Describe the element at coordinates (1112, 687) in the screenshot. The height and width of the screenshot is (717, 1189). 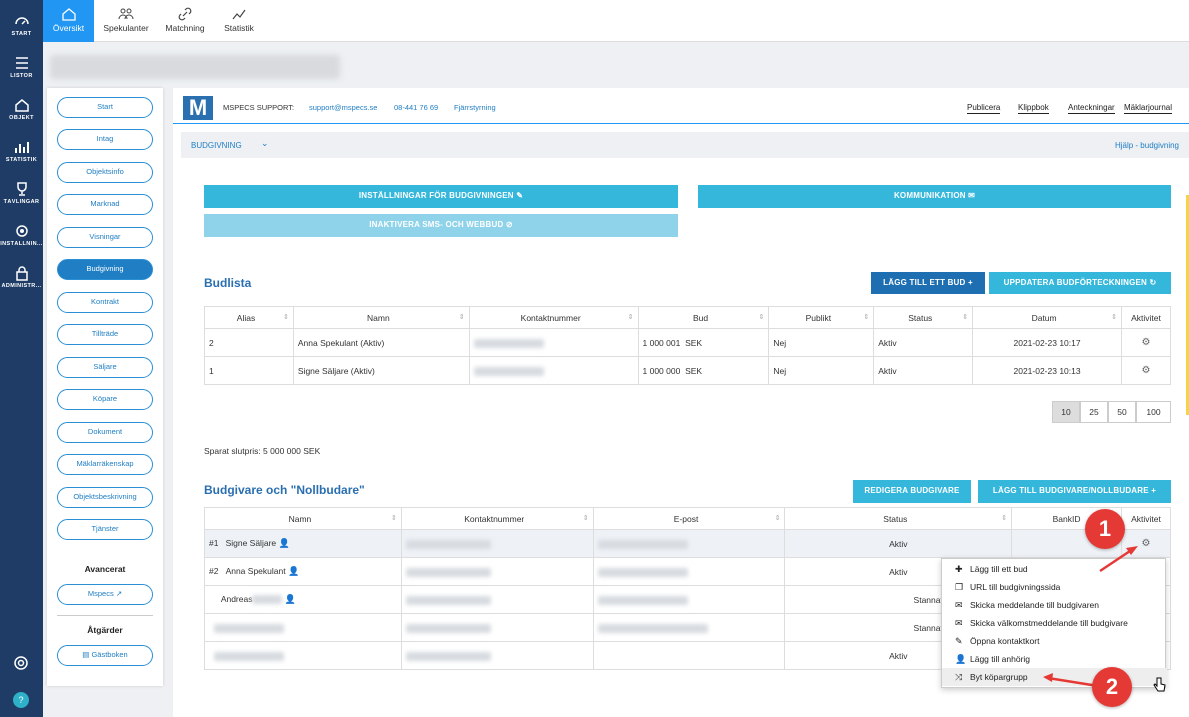
I see `annotation-badge-2: 2` at that location.